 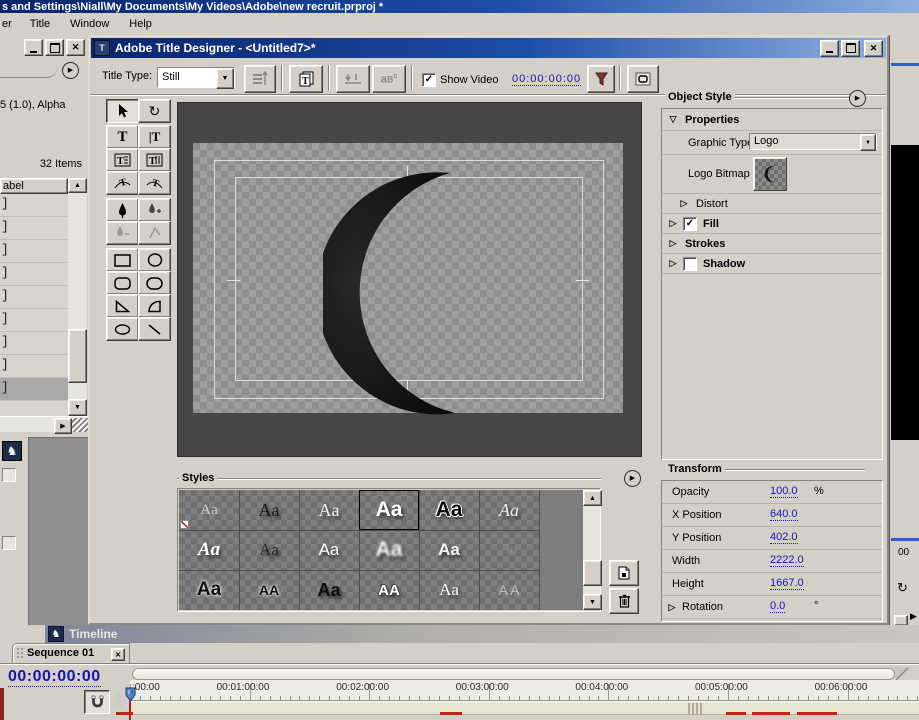 I want to click on vertical-path-type-tool: T, so click(x=154, y=183).